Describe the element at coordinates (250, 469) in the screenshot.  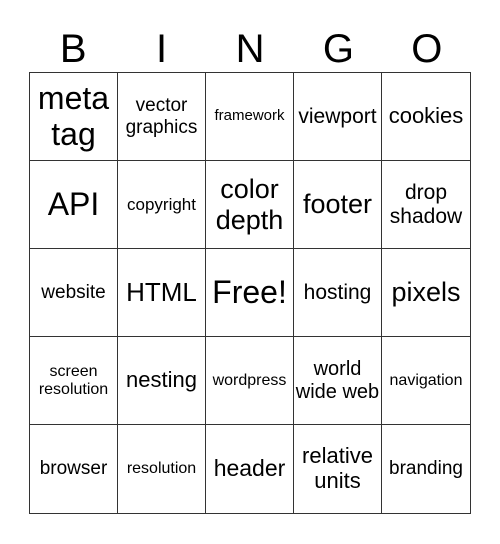
I see `bingo-cell: header` at that location.